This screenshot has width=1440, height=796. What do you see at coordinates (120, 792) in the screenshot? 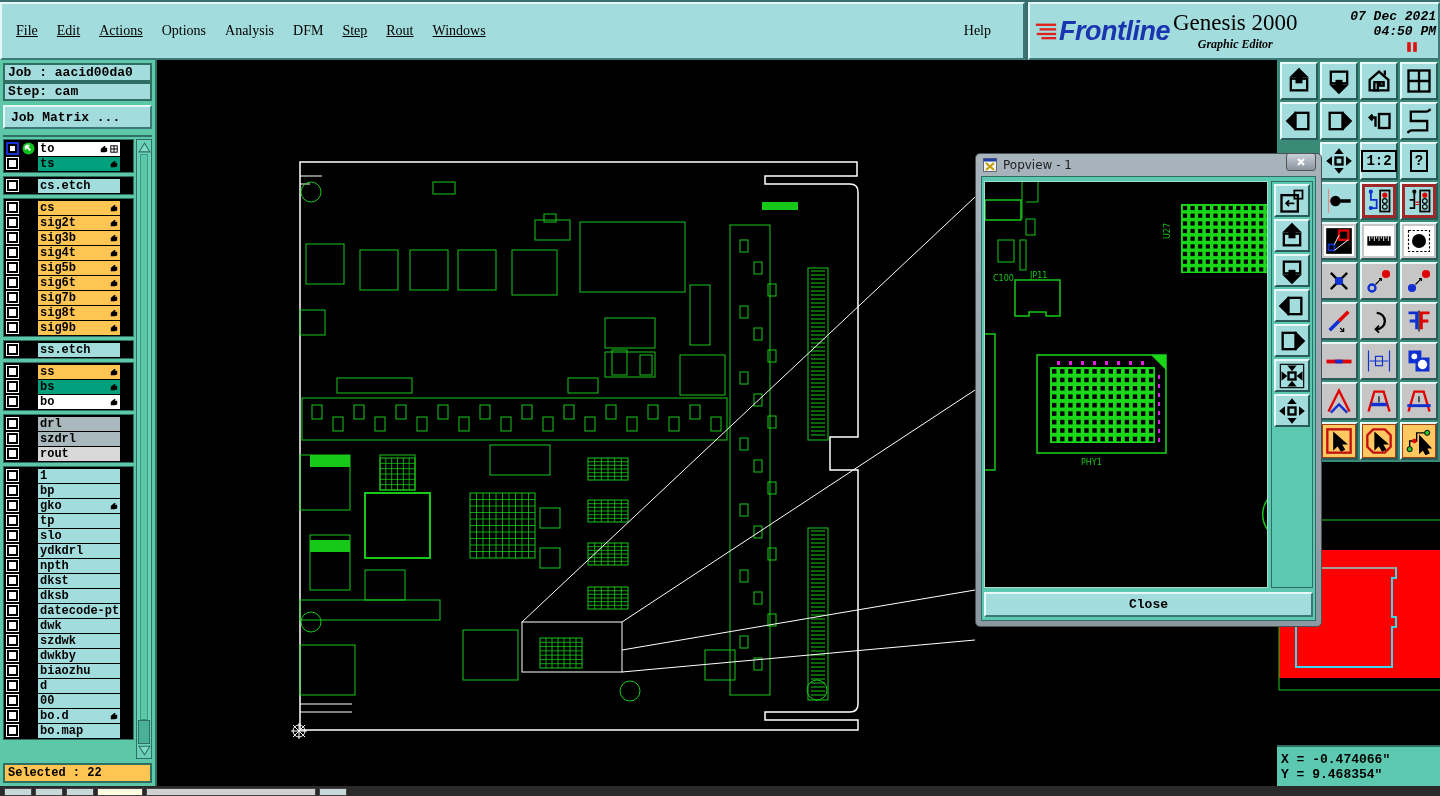
I see `input-field` at bounding box center [120, 792].